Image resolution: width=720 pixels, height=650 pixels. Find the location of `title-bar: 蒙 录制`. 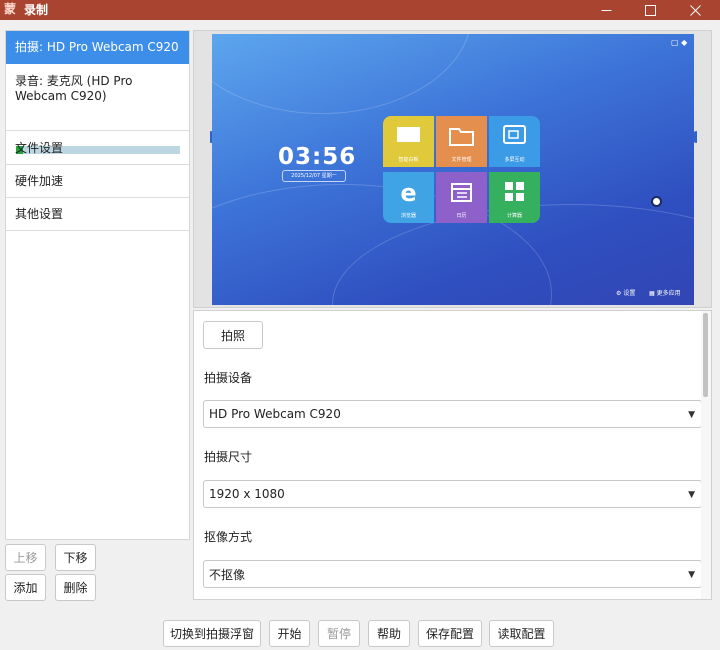

title-bar: 蒙 录制 is located at coordinates (360, 10).